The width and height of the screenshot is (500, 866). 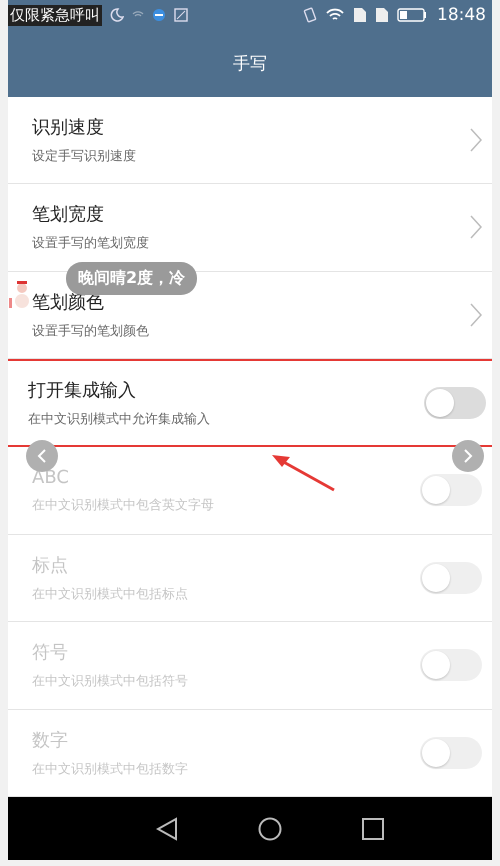 What do you see at coordinates (42, 456) in the screenshot?
I see `chevron-left-icon` at bounding box center [42, 456].